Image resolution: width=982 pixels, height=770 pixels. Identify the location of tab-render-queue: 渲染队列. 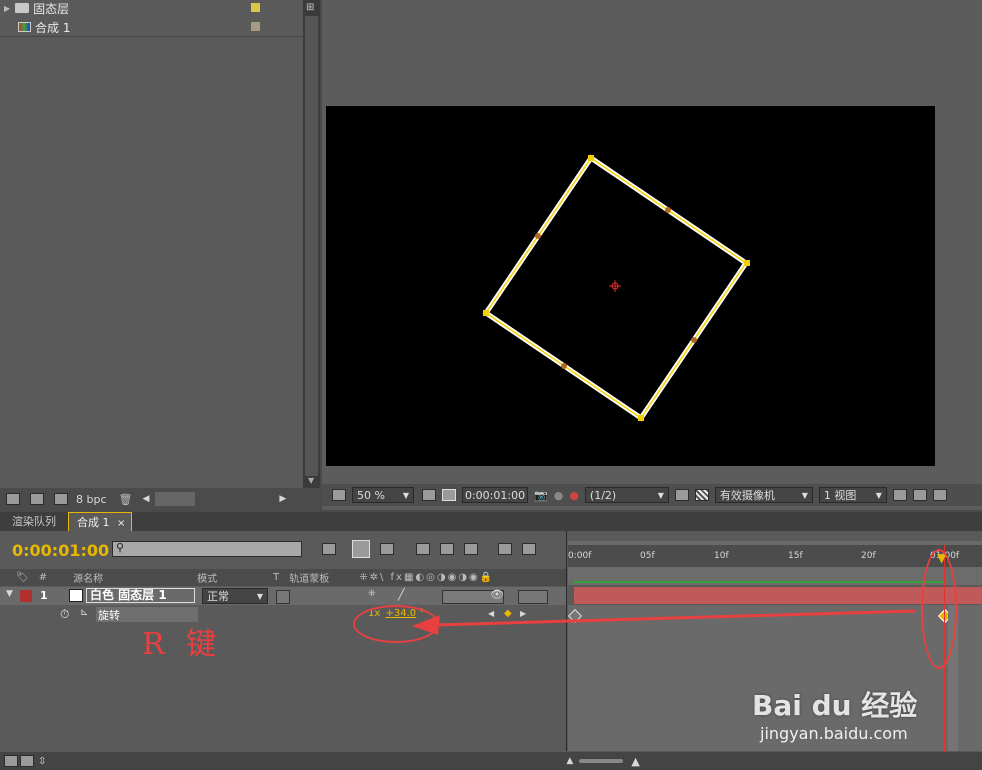
(34, 521).